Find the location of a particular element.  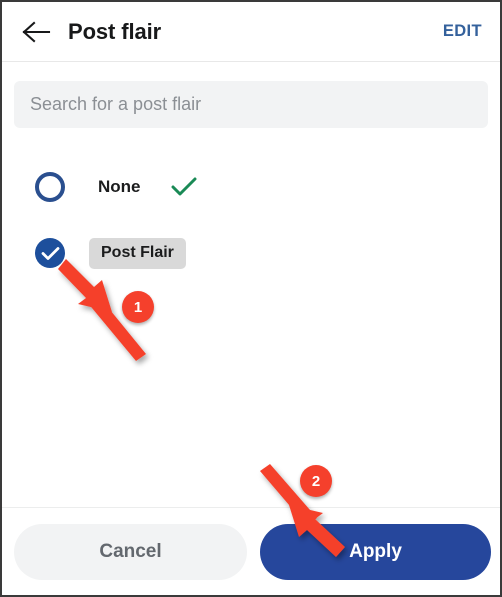

option-row-none: None is located at coordinates (251, 187).